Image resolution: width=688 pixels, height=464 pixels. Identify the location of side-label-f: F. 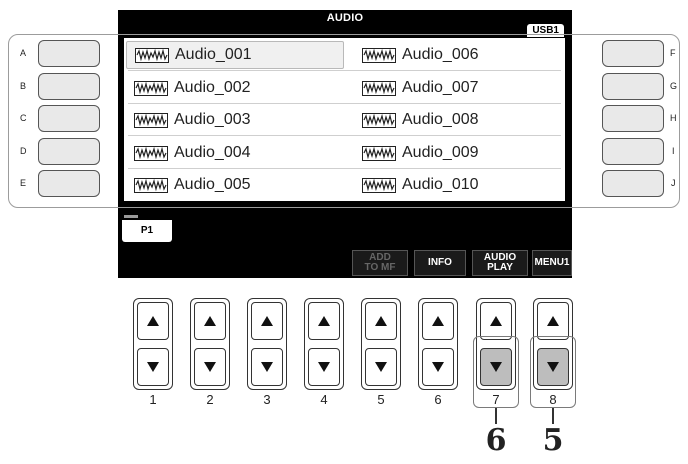
(673, 53).